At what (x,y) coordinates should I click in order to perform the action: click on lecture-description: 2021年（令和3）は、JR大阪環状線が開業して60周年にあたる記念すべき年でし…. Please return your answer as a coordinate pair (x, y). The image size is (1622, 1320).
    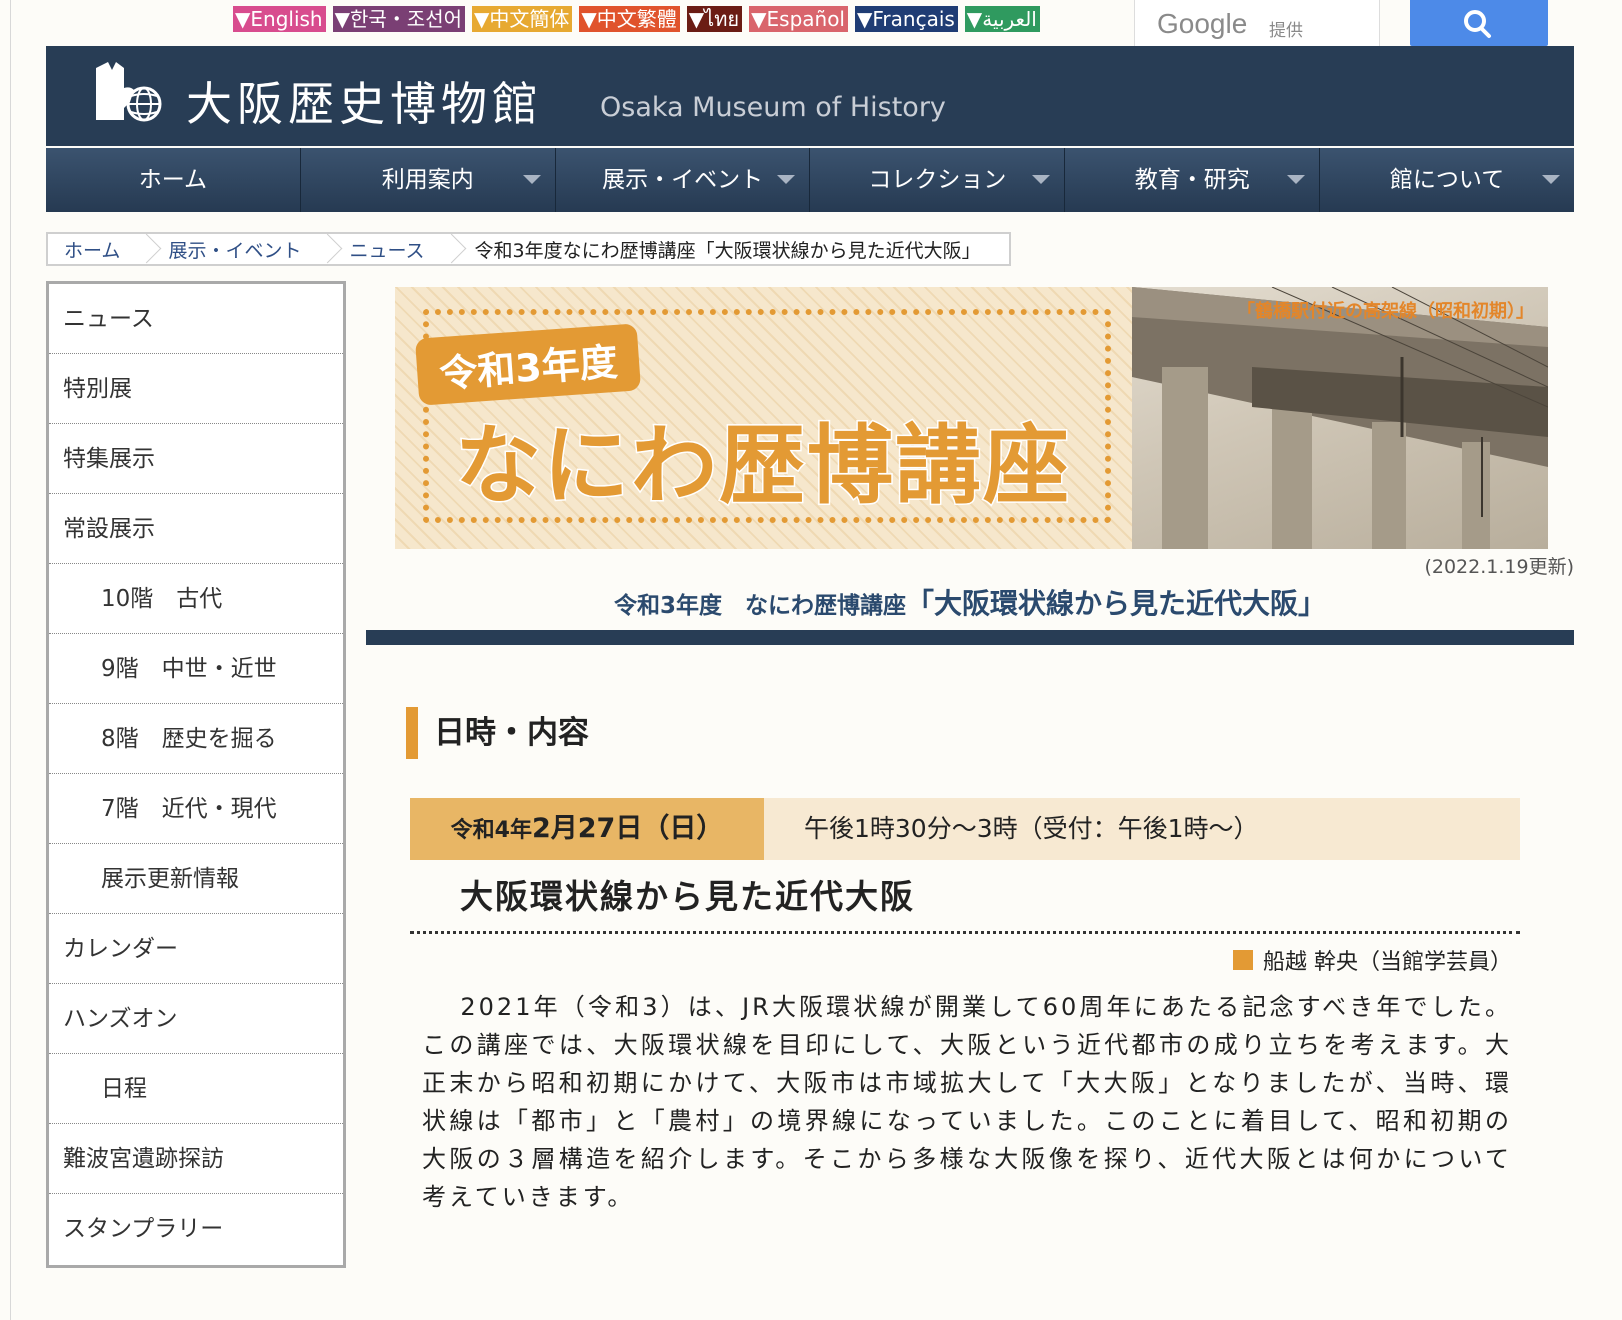
    Looking at the image, I should click on (967, 1102).